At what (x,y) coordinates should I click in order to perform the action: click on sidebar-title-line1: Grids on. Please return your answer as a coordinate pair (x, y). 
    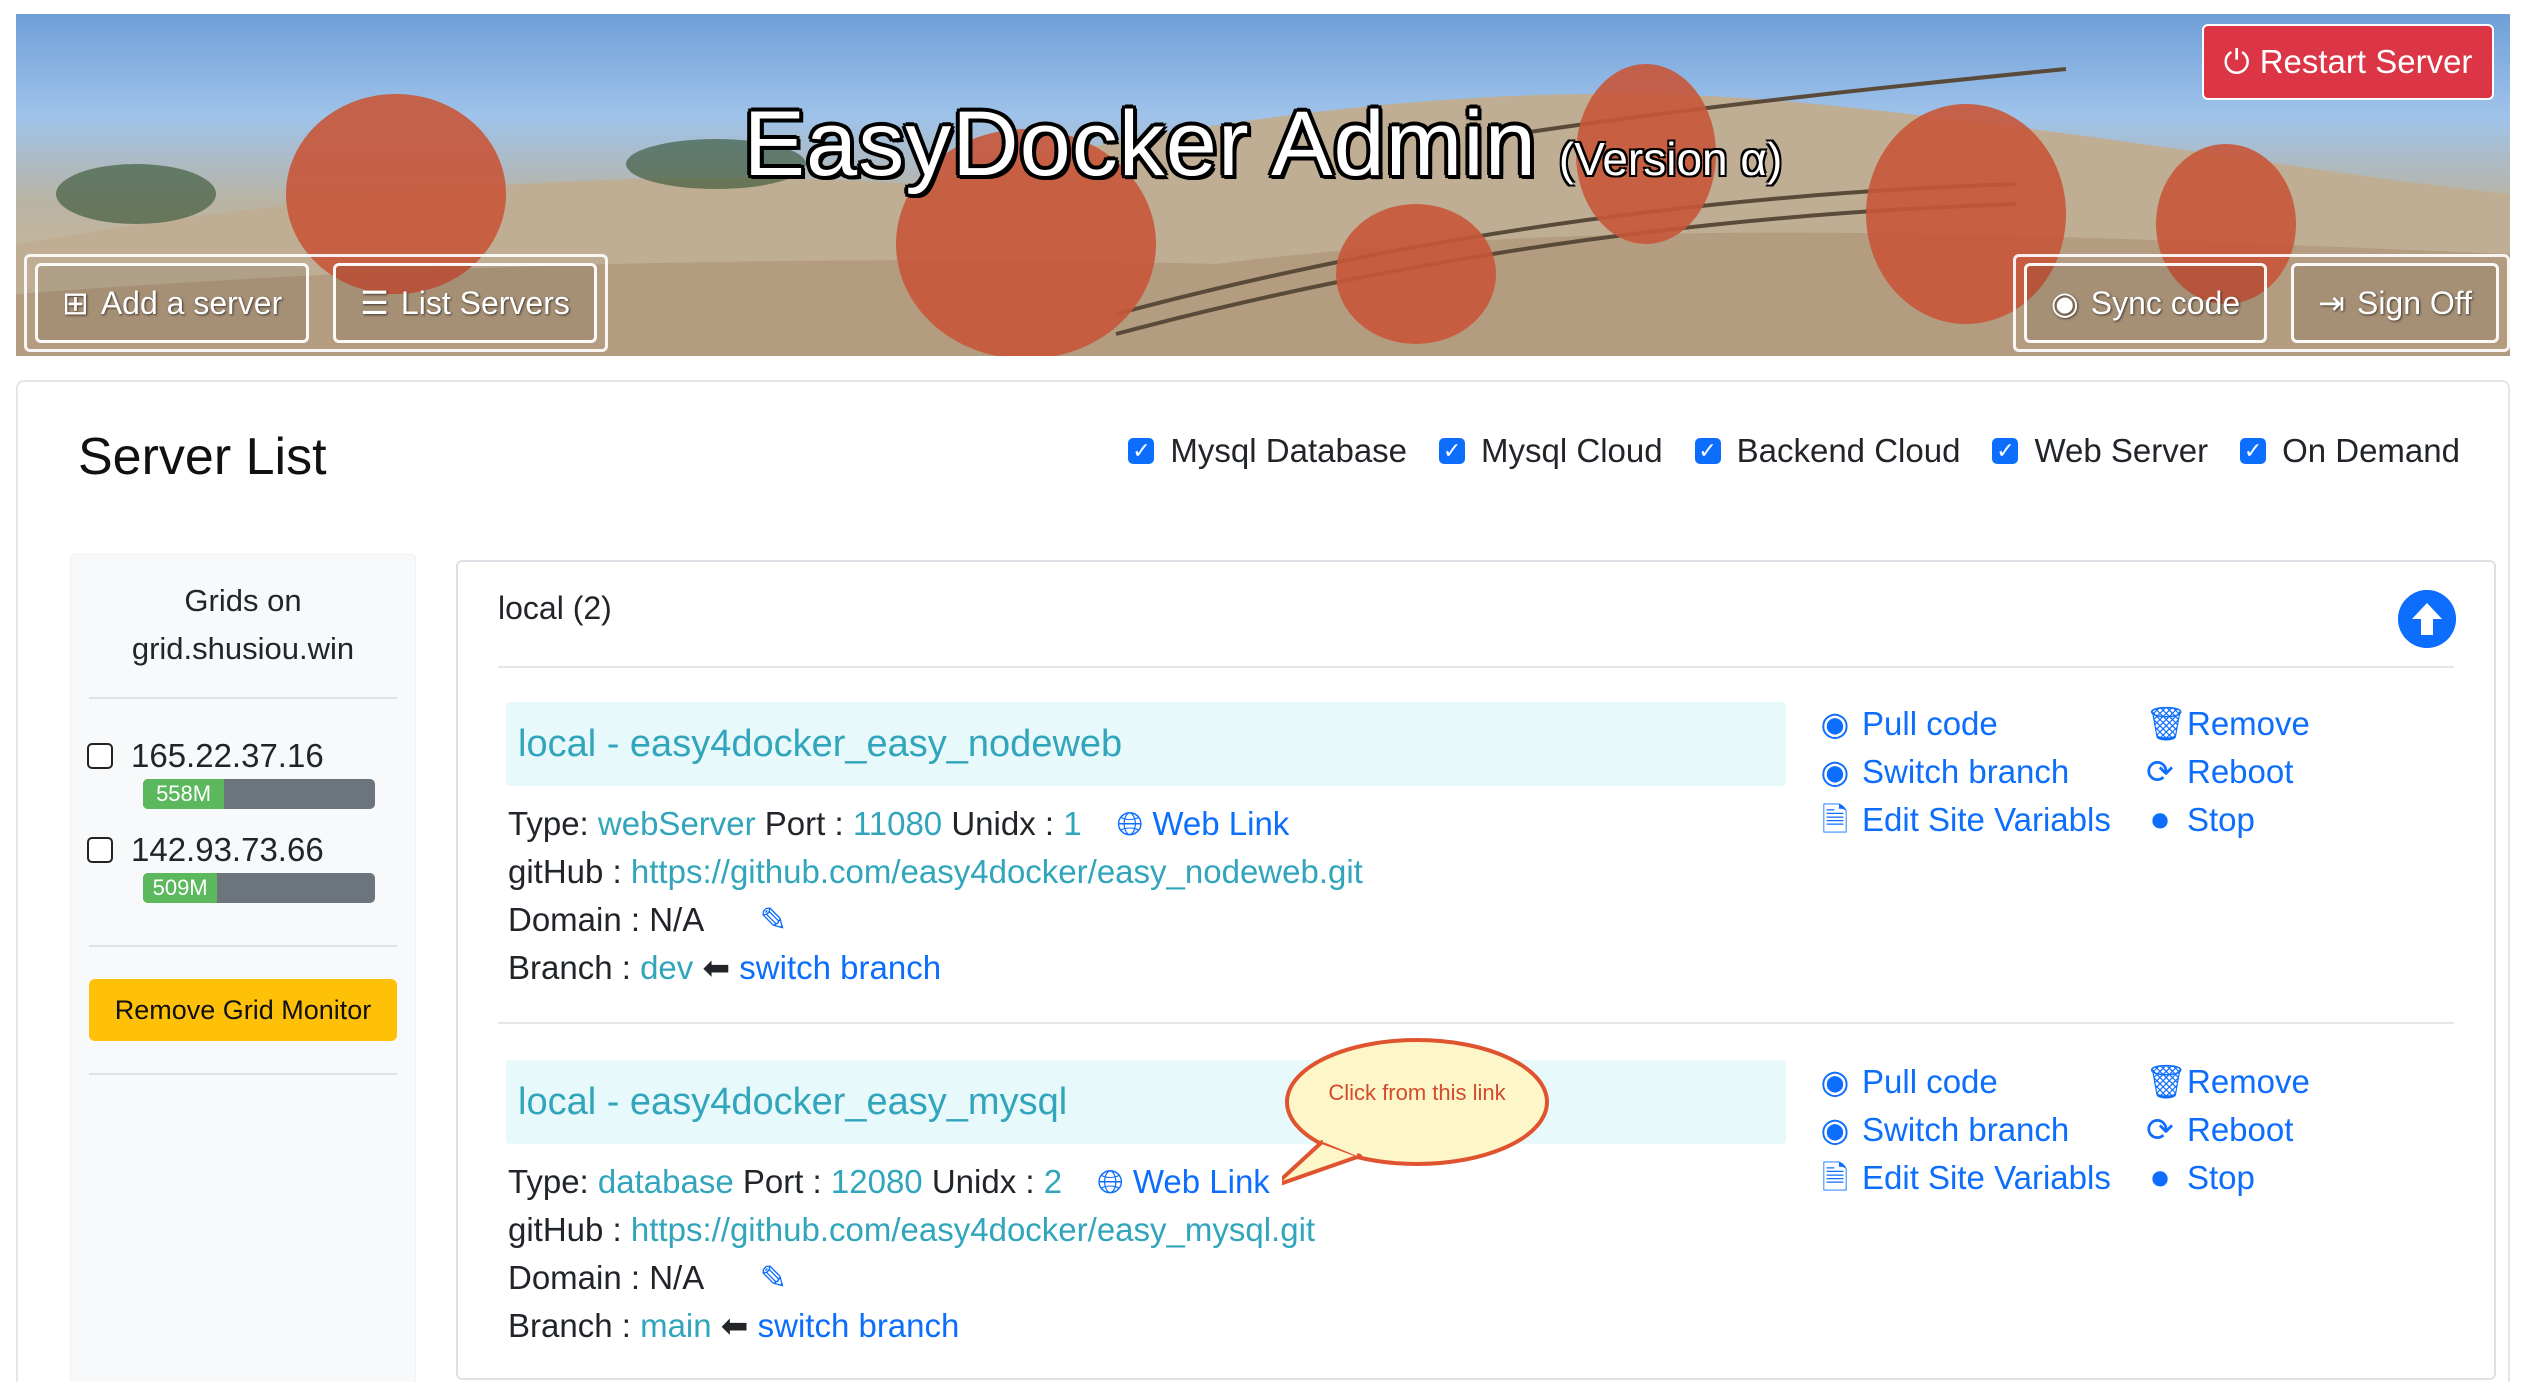
    Looking at the image, I should click on (243, 600).